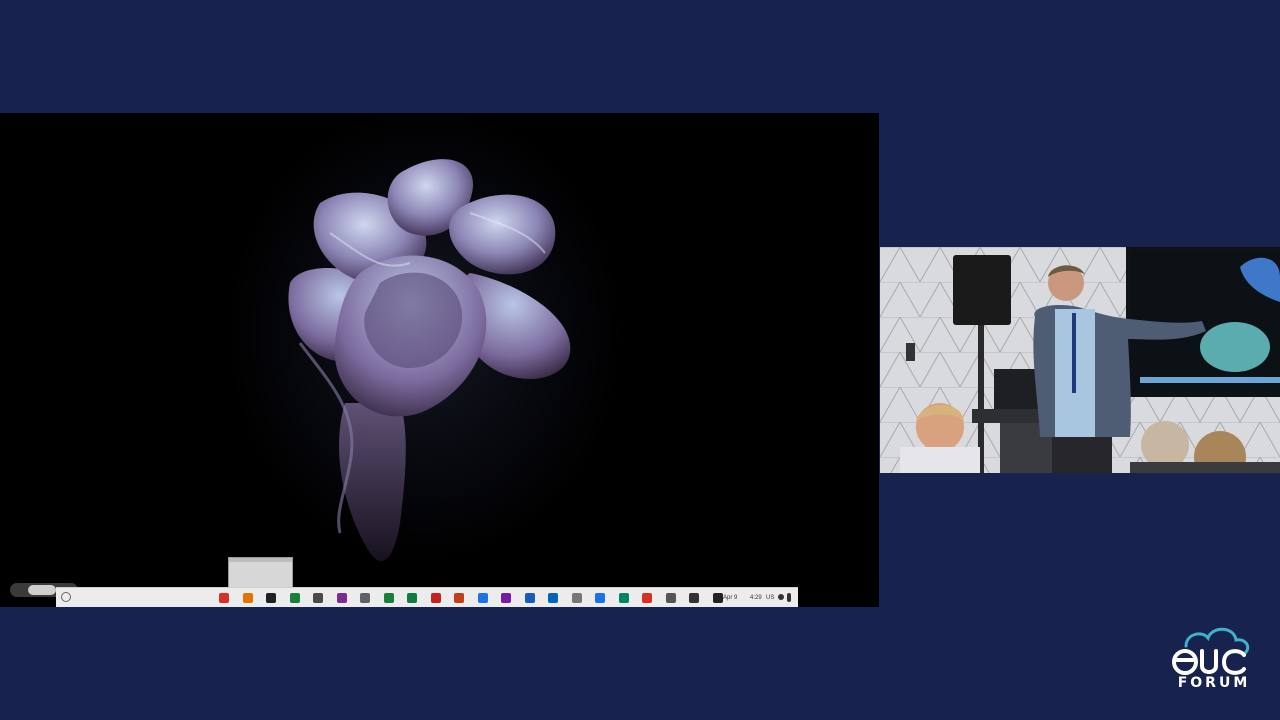  What do you see at coordinates (260, 560) in the screenshot?
I see `window-preview-titlebar` at bounding box center [260, 560].